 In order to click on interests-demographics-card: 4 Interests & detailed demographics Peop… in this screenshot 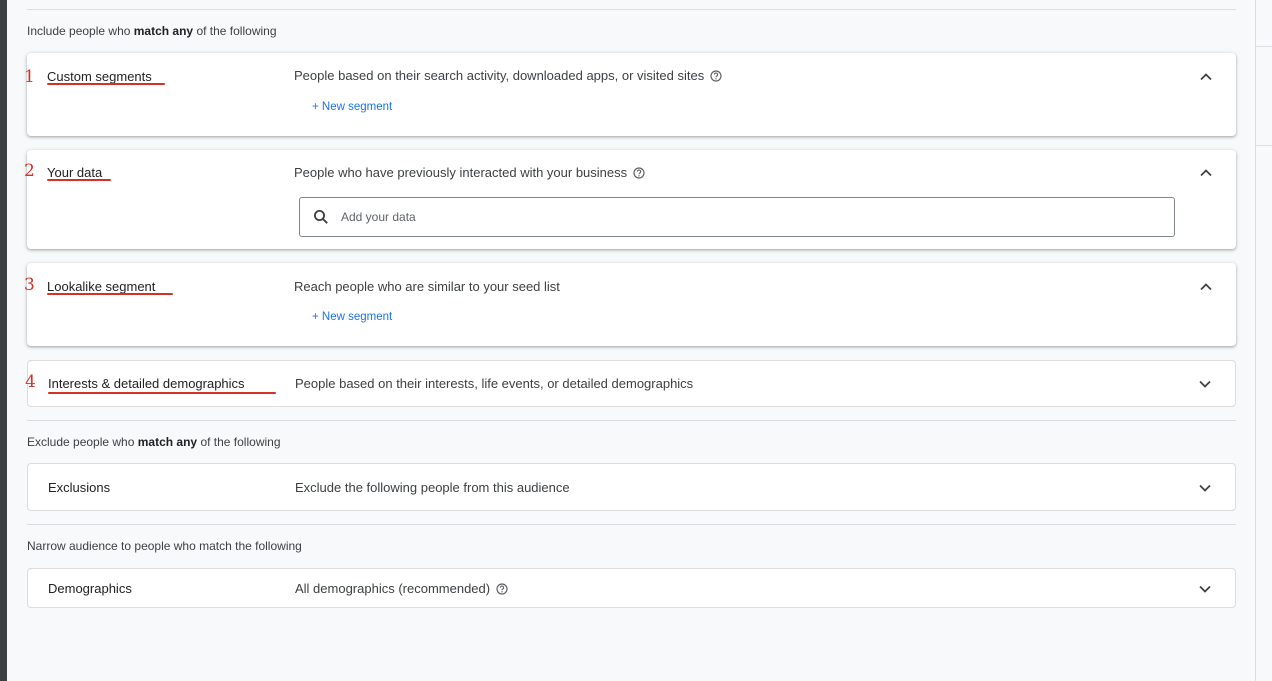, I will do `click(630, 383)`.